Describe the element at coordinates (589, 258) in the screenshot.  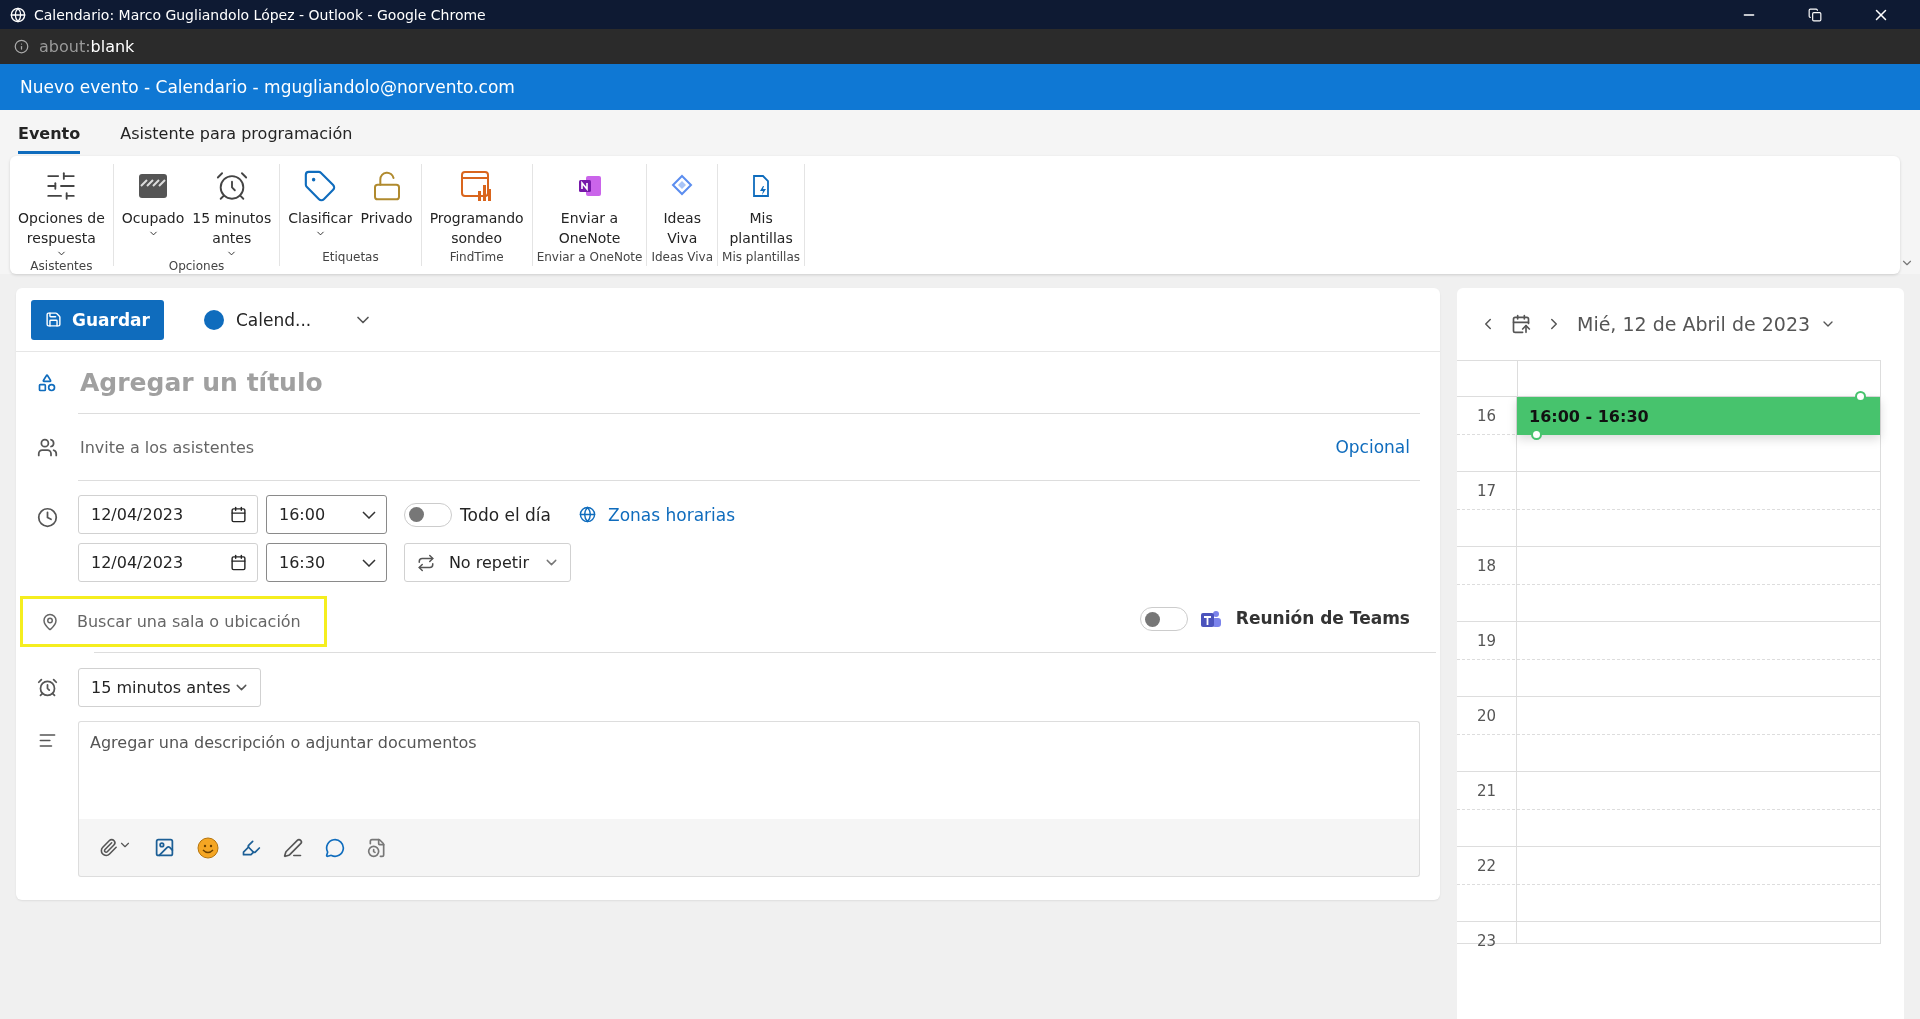
I see `group-label: Enviar a OneNote` at that location.